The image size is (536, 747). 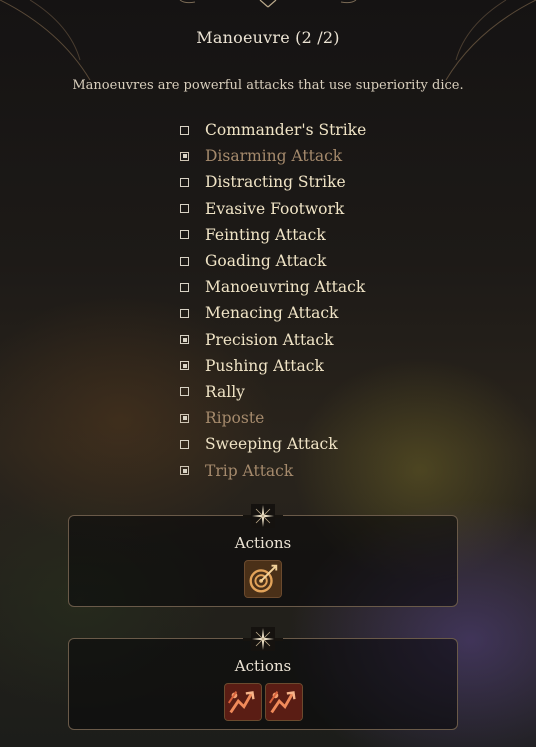 I want to click on manoeuvre-label: Feinting Attack, so click(x=265, y=234).